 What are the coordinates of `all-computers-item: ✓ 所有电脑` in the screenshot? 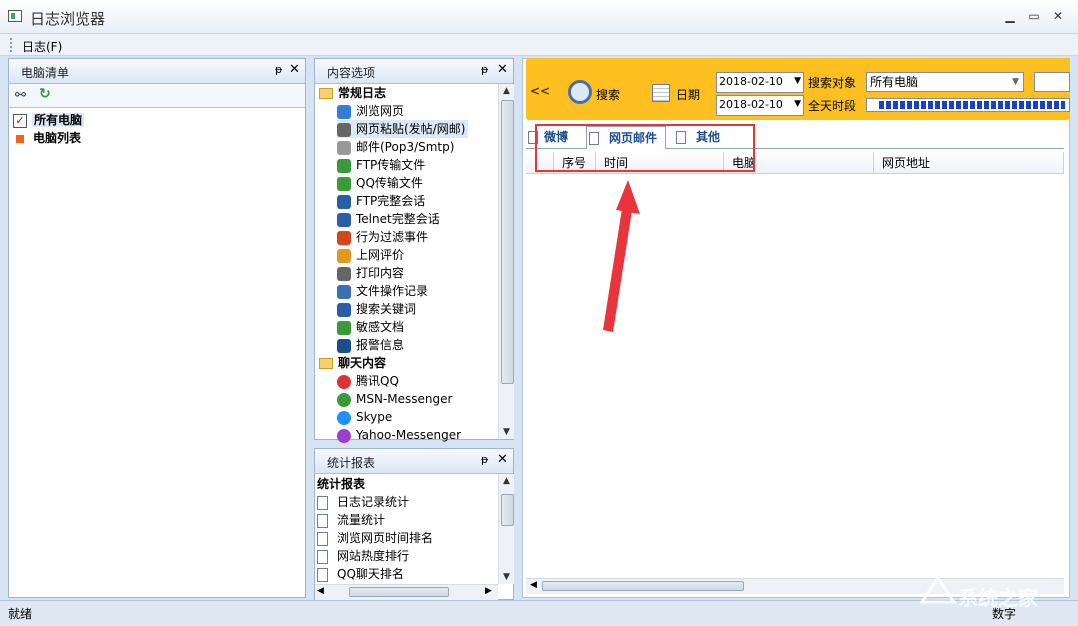 It's located at (49, 120).